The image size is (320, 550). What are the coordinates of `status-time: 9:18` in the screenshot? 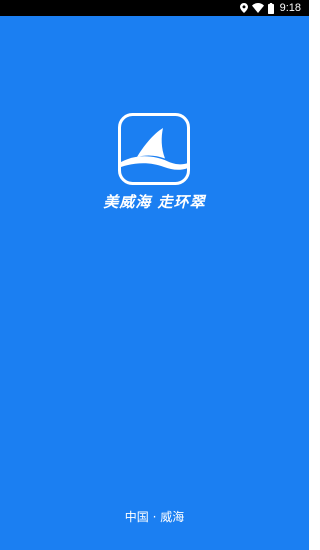 It's located at (290, 8).